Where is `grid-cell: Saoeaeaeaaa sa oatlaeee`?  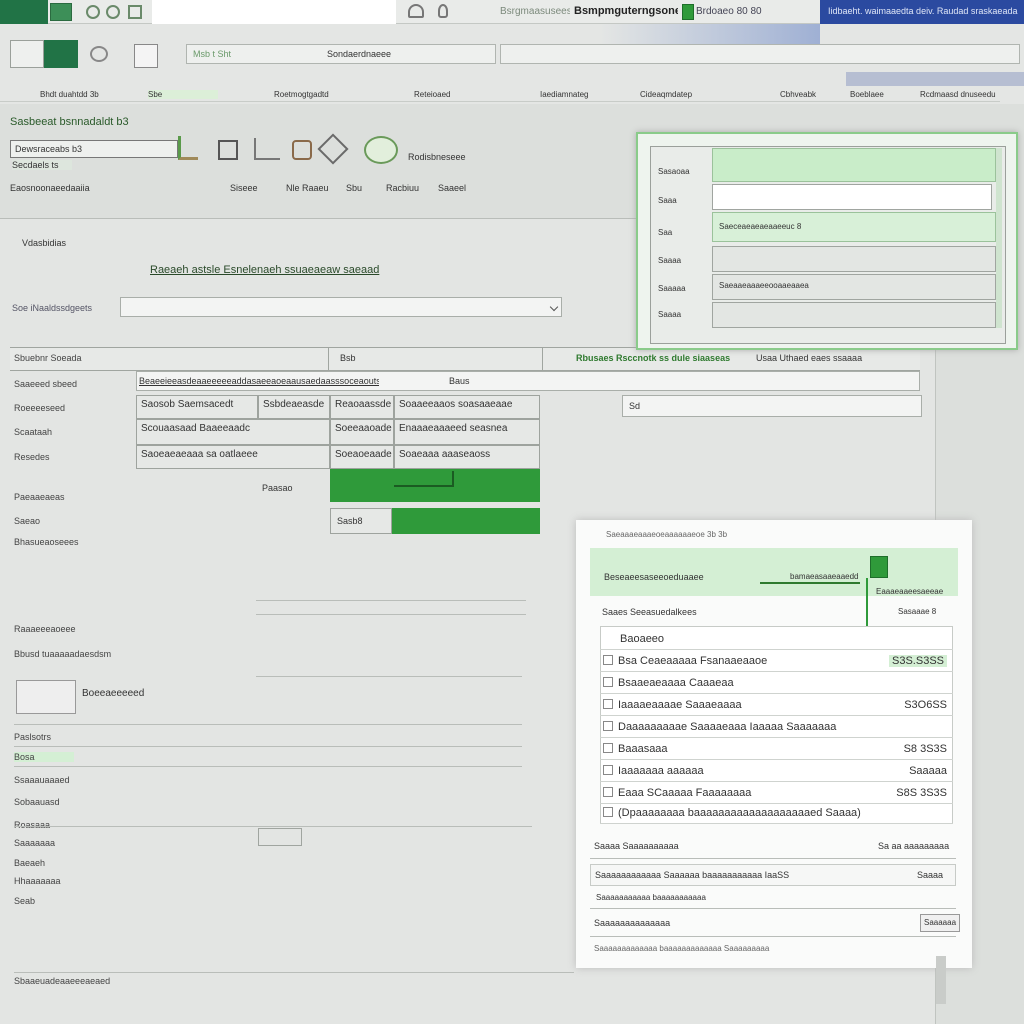 grid-cell: Saoeaeaeaaa sa oatlaeee is located at coordinates (233, 457).